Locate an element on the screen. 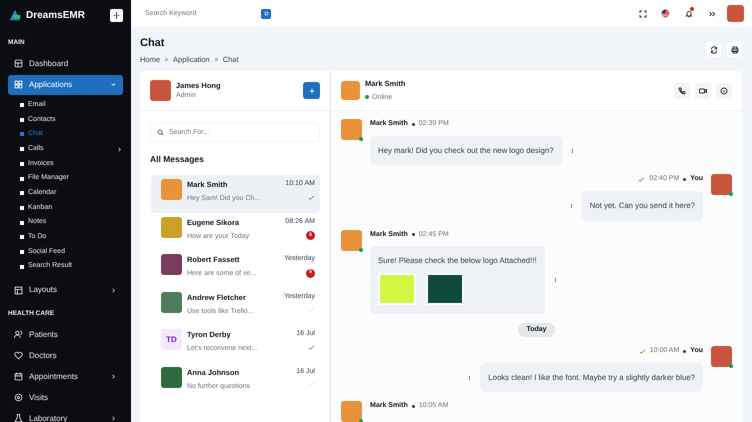 The width and height of the screenshot is (752, 422). collapse-icon is located at coordinates (116, 15).